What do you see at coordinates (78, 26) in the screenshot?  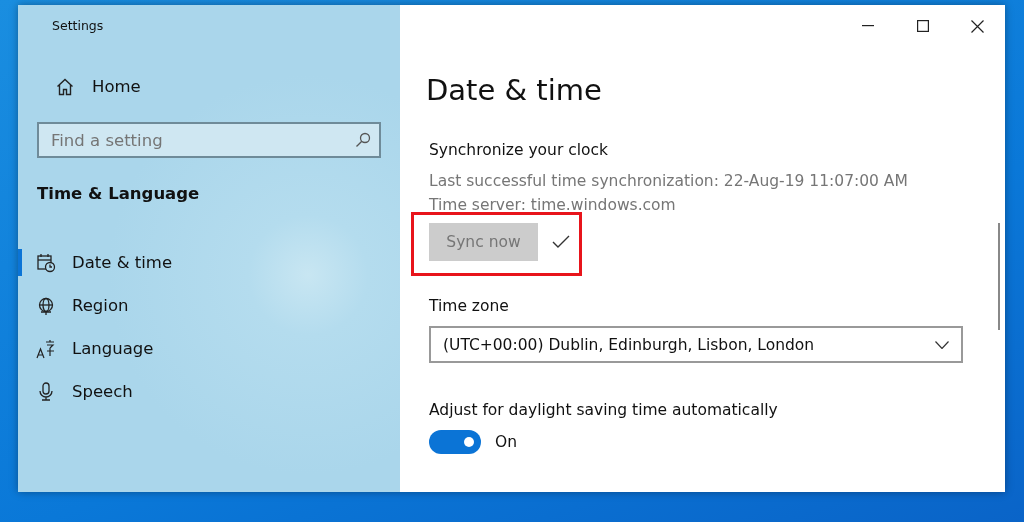 I see `window-title: Settings` at bounding box center [78, 26].